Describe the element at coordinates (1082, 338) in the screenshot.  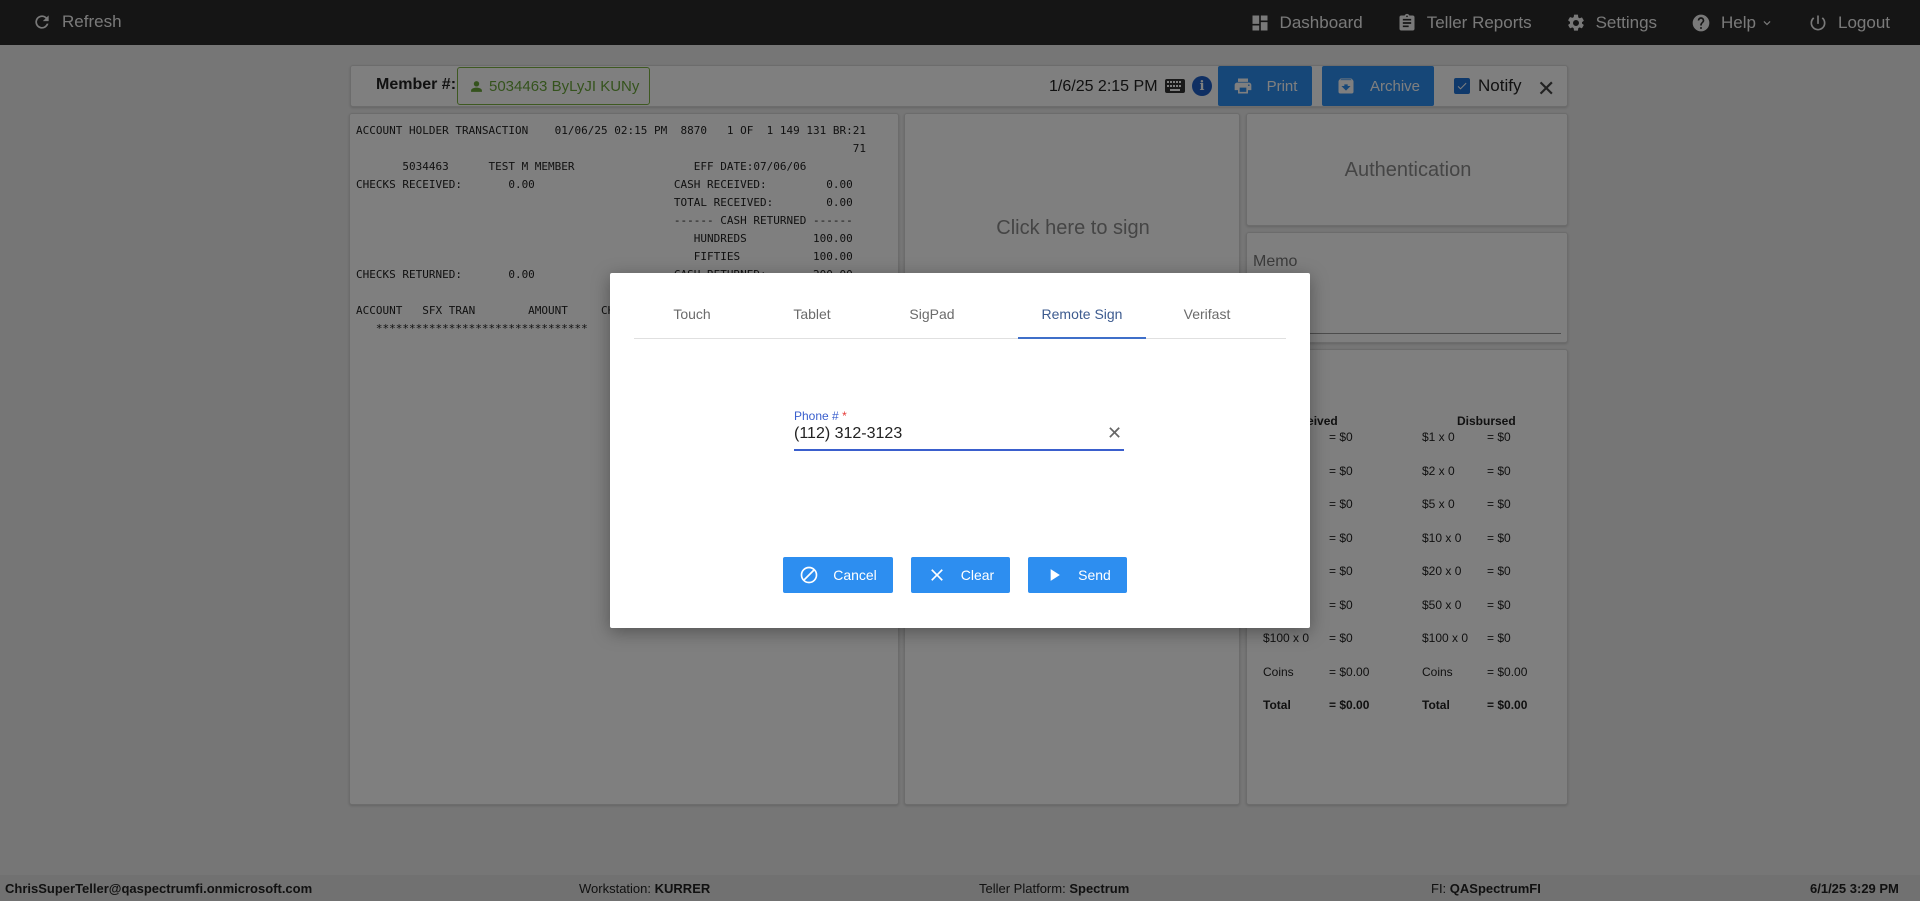
I see `active-tab-indicator` at that location.